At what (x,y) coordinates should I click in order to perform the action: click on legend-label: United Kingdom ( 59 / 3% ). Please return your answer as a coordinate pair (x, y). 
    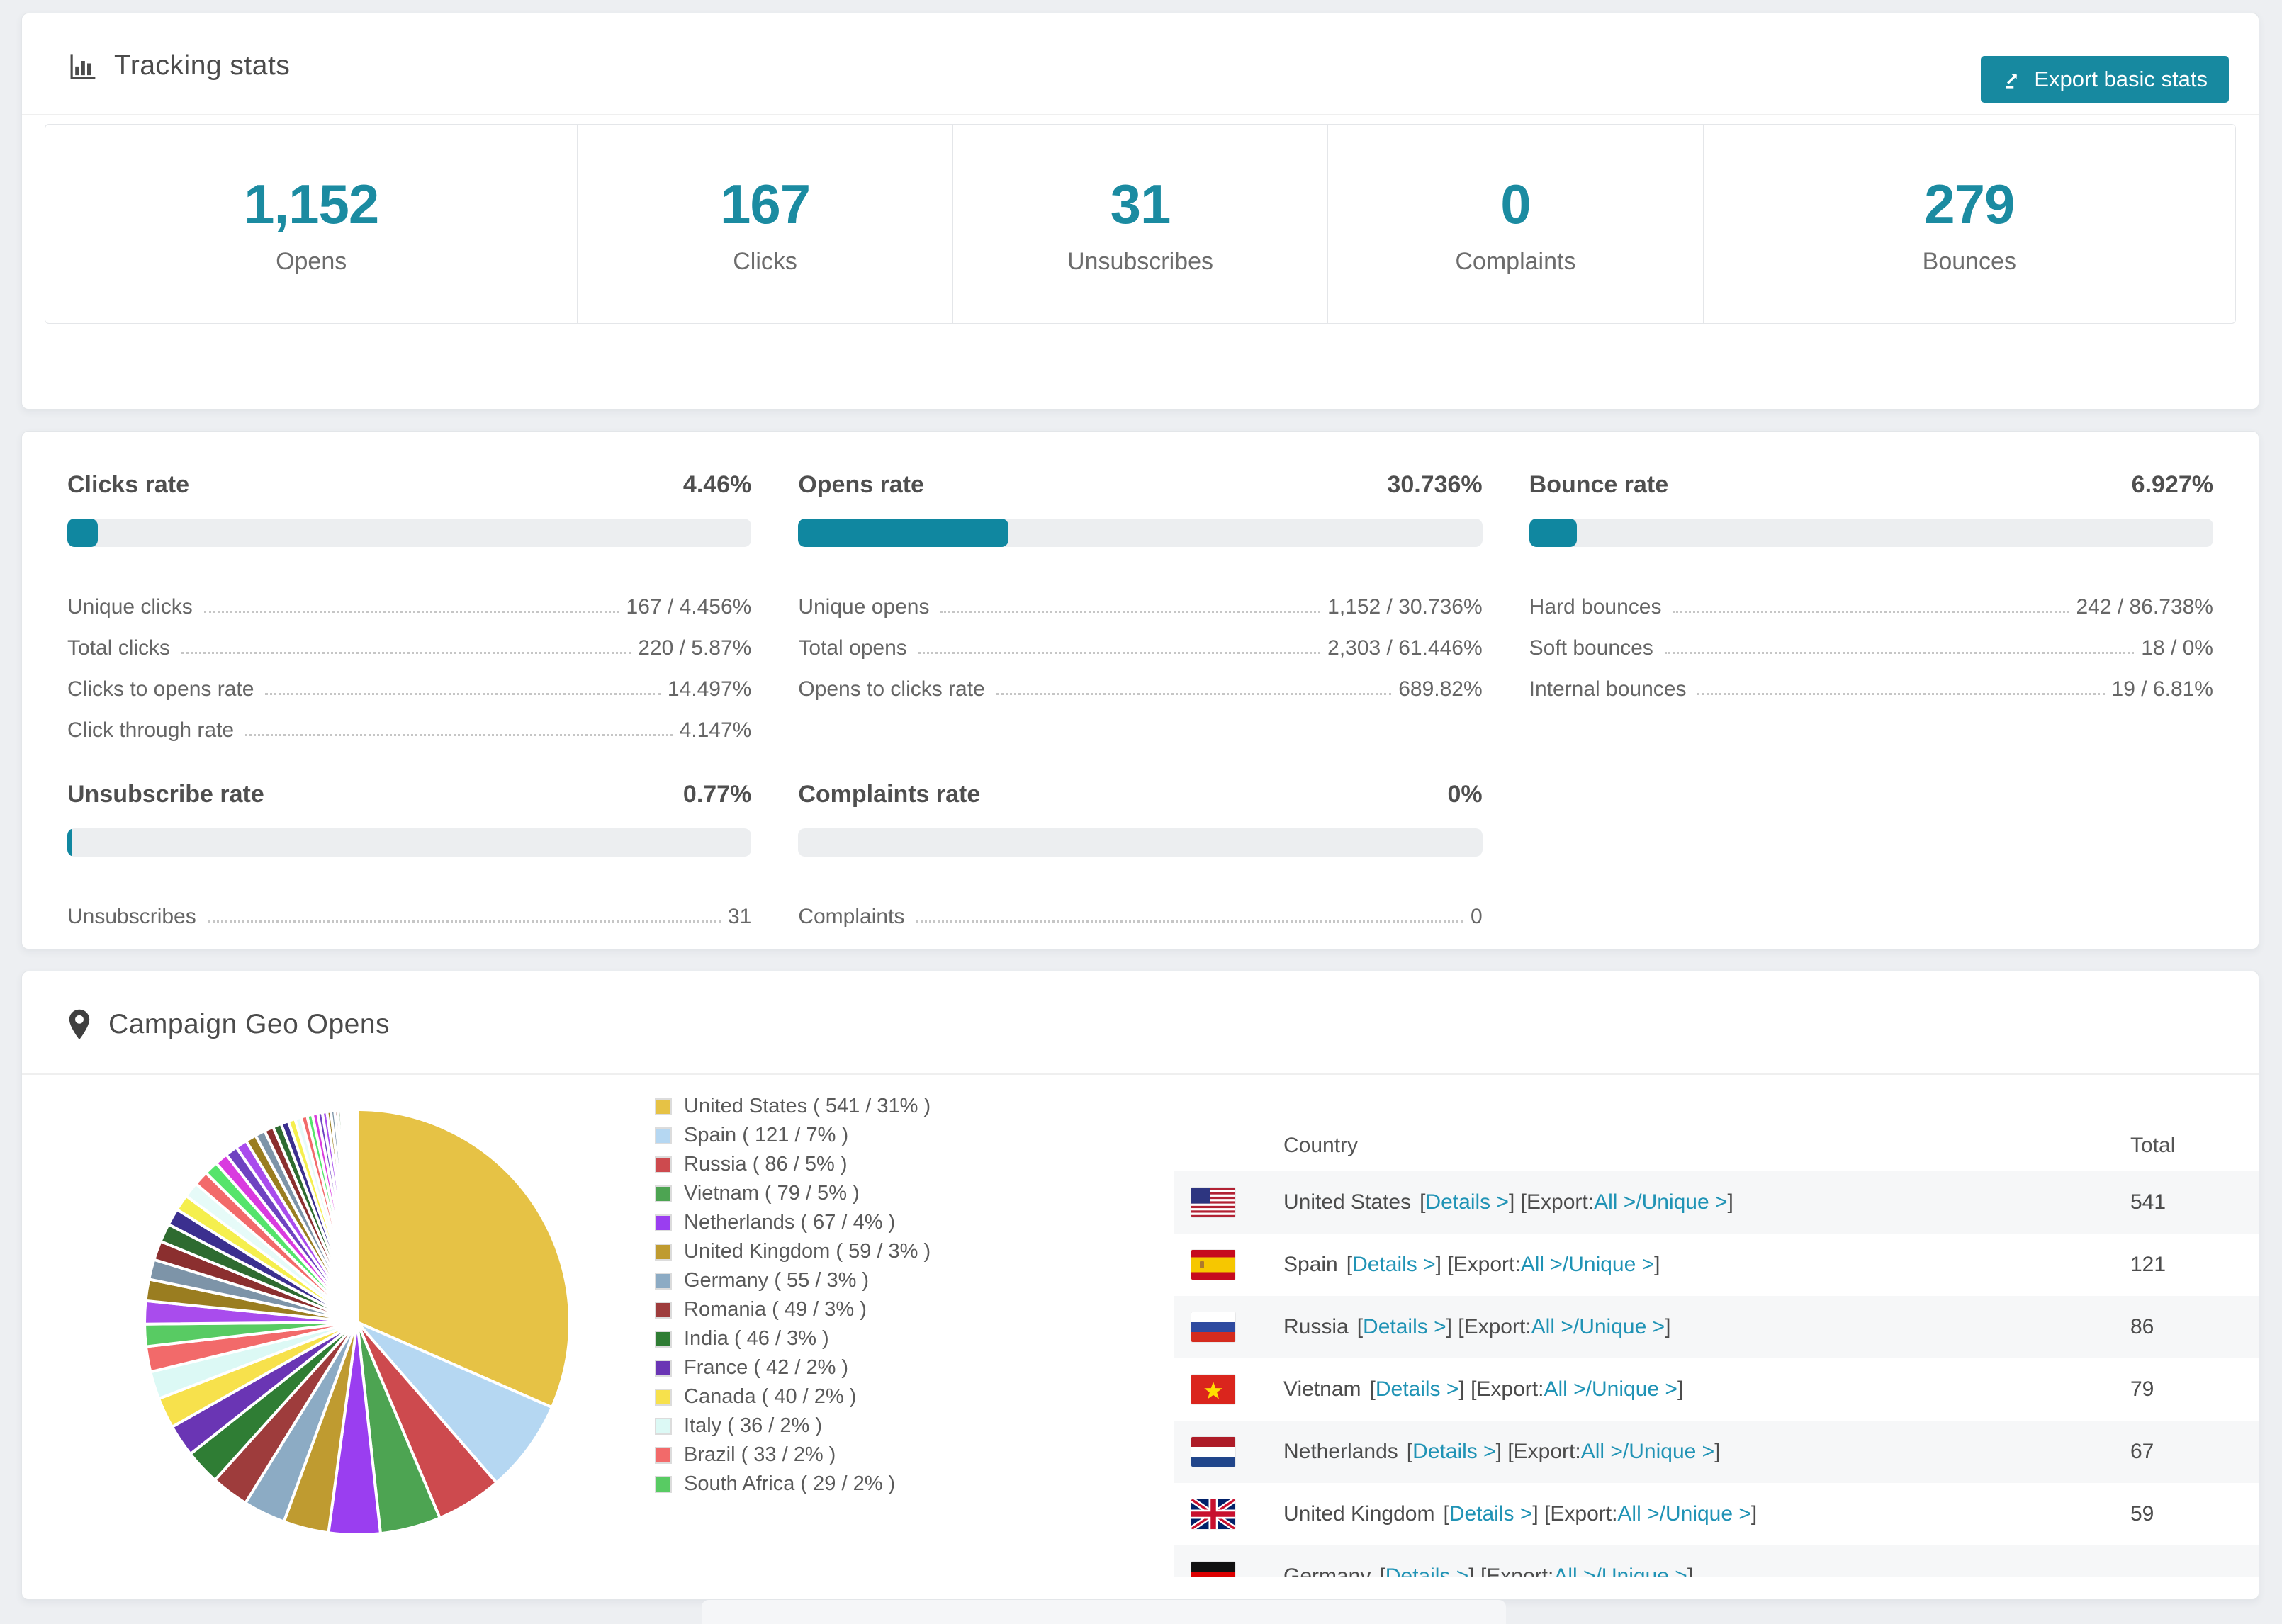
    Looking at the image, I should click on (807, 1251).